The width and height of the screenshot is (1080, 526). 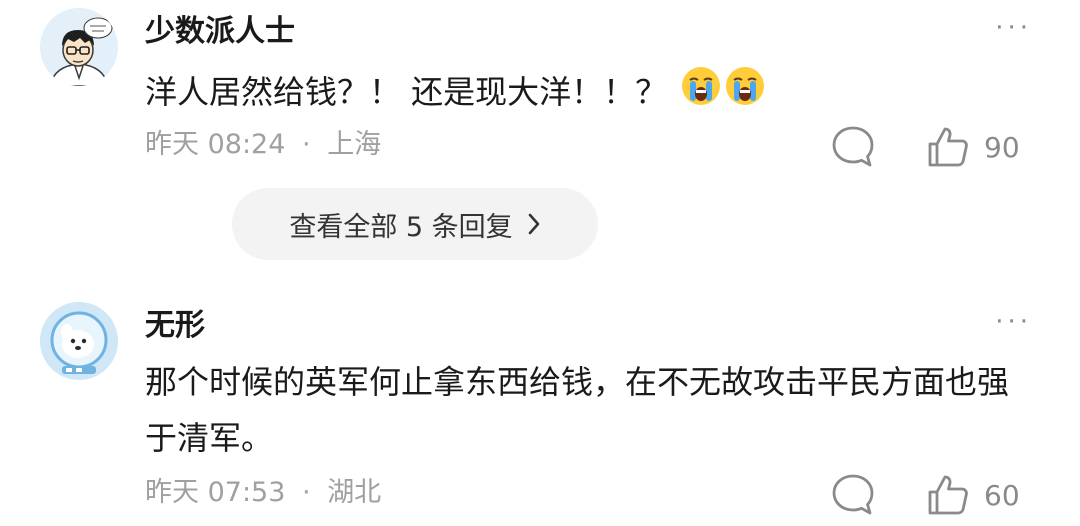 What do you see at coordinates (354, 144) in the screenshot?
I see `location: 上海` at bounding box center [354, 144].